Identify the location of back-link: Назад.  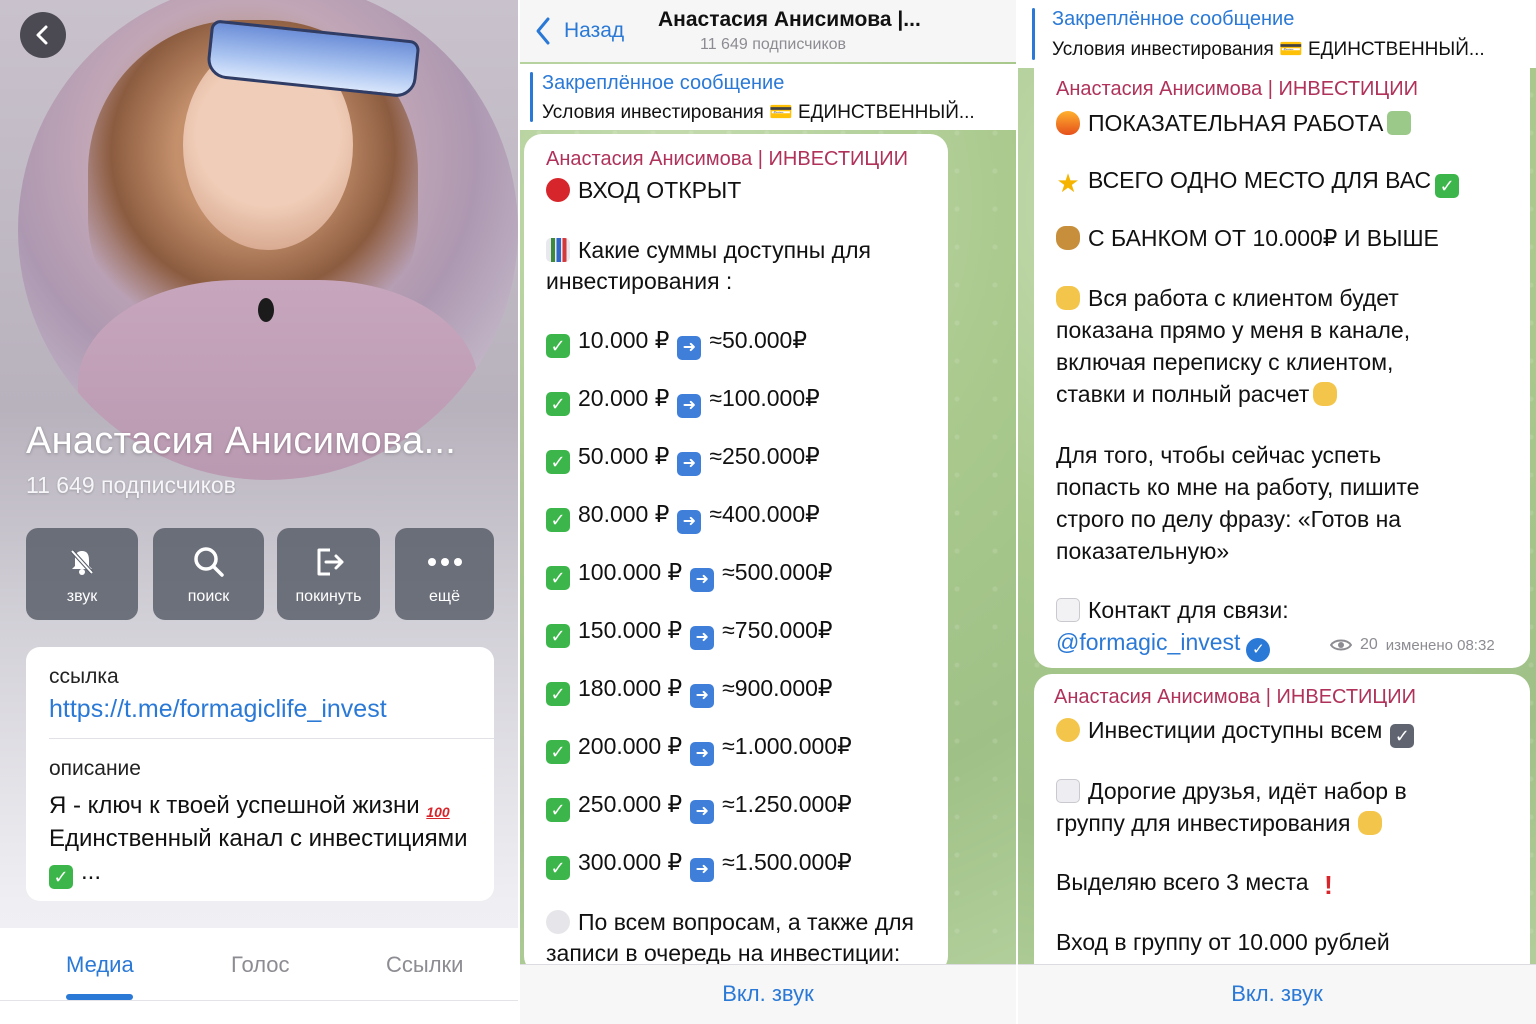
(579, 31).